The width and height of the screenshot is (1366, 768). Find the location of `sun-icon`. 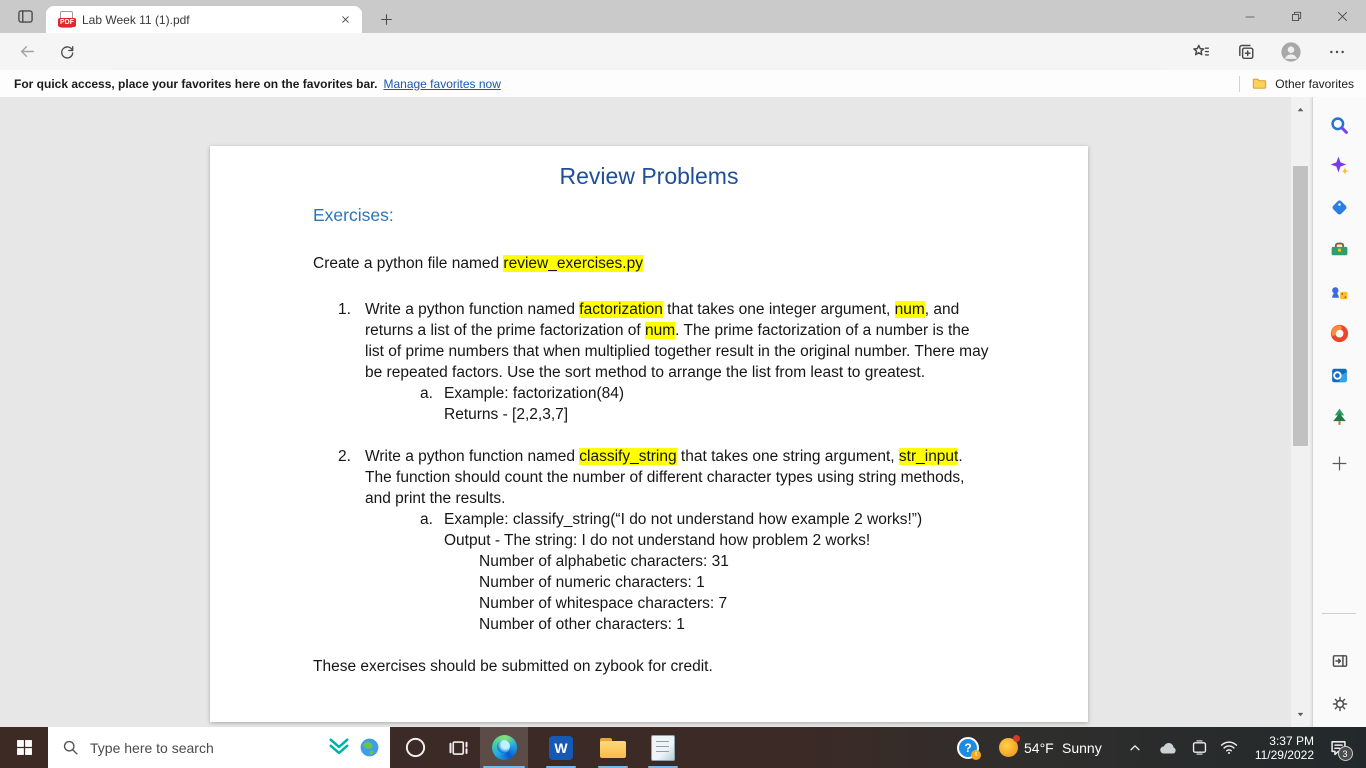

sun-icon is located at coordinates (1009, 746).